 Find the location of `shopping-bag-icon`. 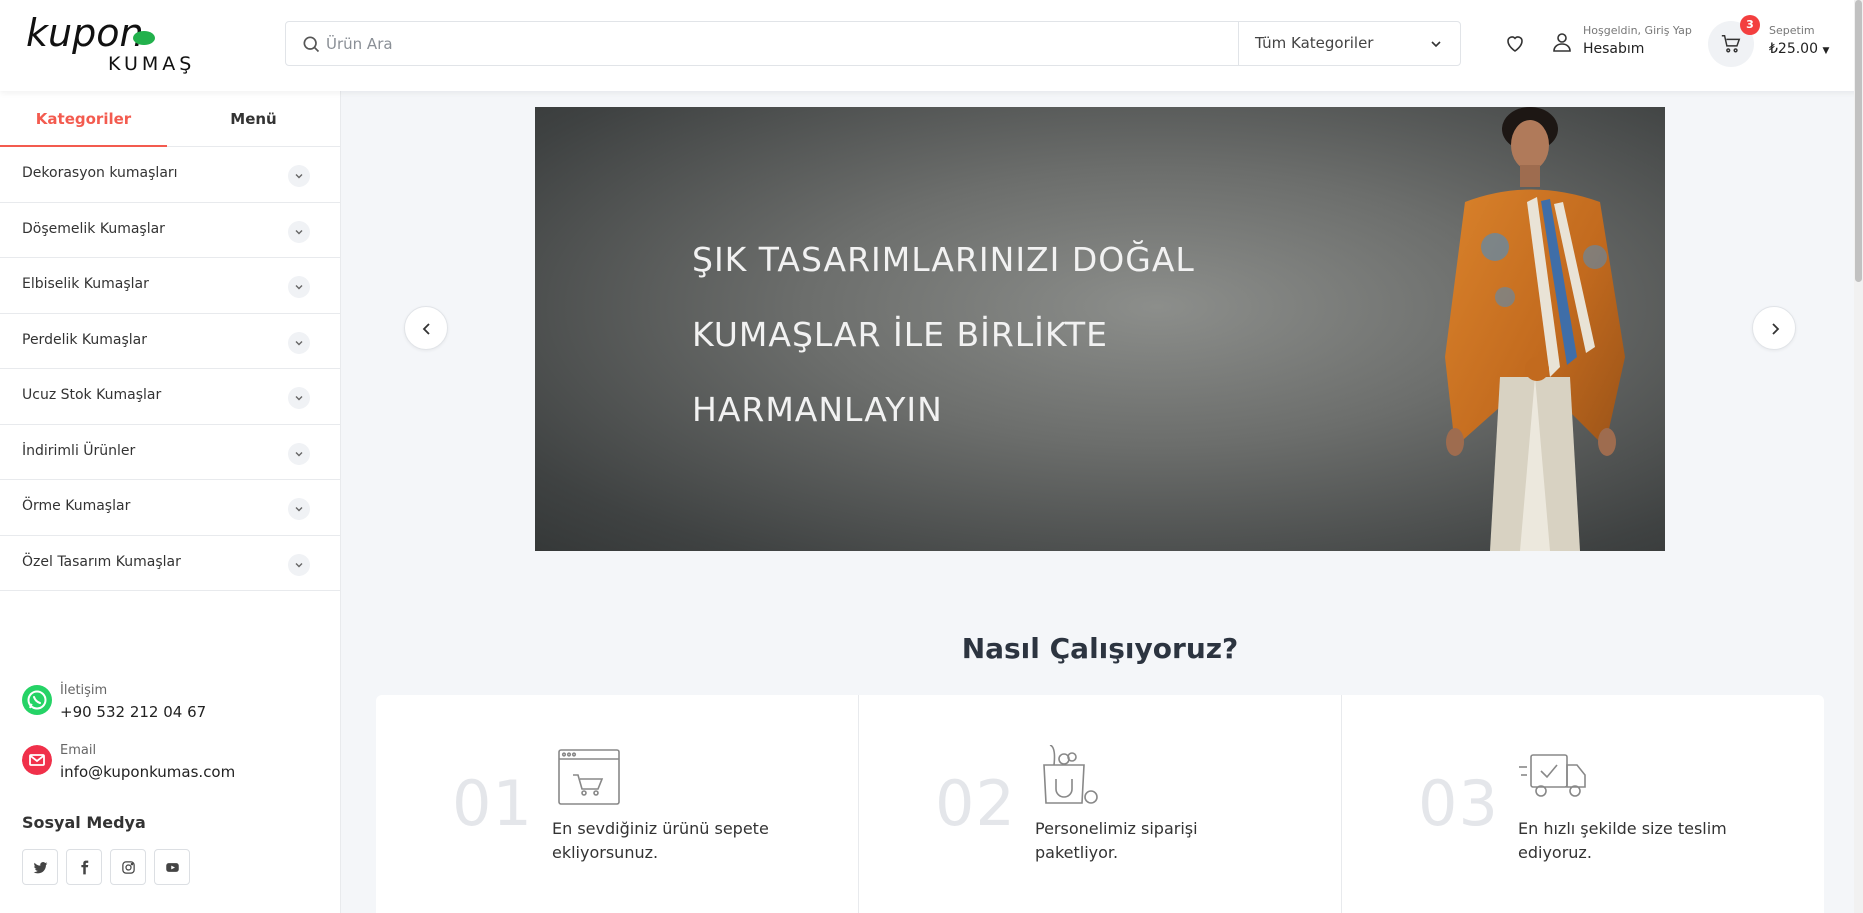

shopping-bag-icon is located at coordinates (1070, 774).